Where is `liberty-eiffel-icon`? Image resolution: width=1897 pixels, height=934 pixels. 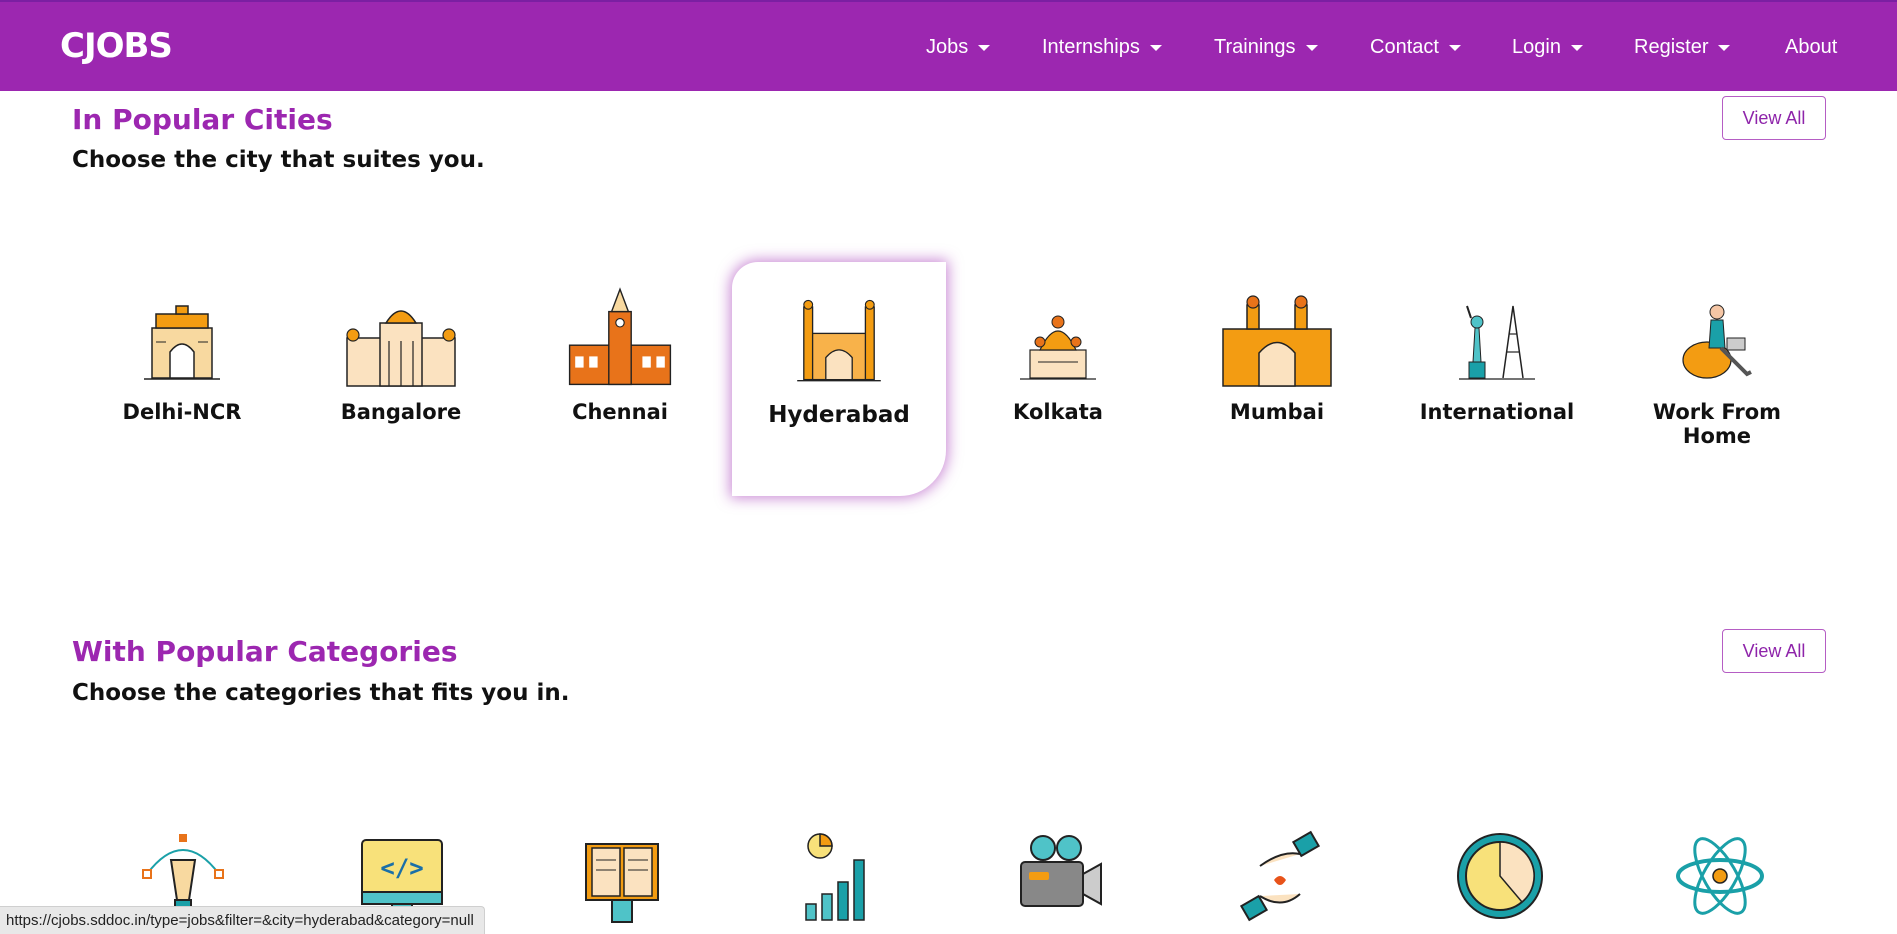 liberty-eiffel-icon is located at coordinates (1497, 342).